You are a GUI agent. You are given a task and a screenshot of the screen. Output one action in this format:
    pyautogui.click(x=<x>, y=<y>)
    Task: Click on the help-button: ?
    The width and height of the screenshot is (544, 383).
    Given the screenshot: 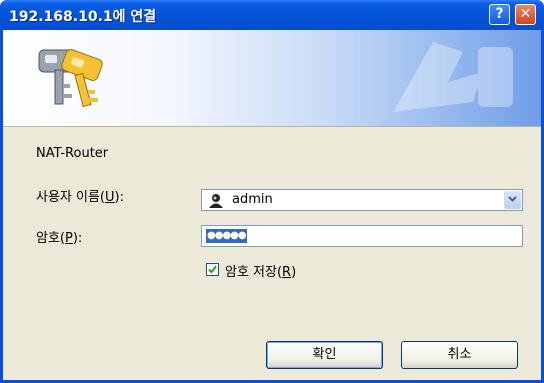 What is the action you would take?
    pyautogui.click(x=499, y=14)
    